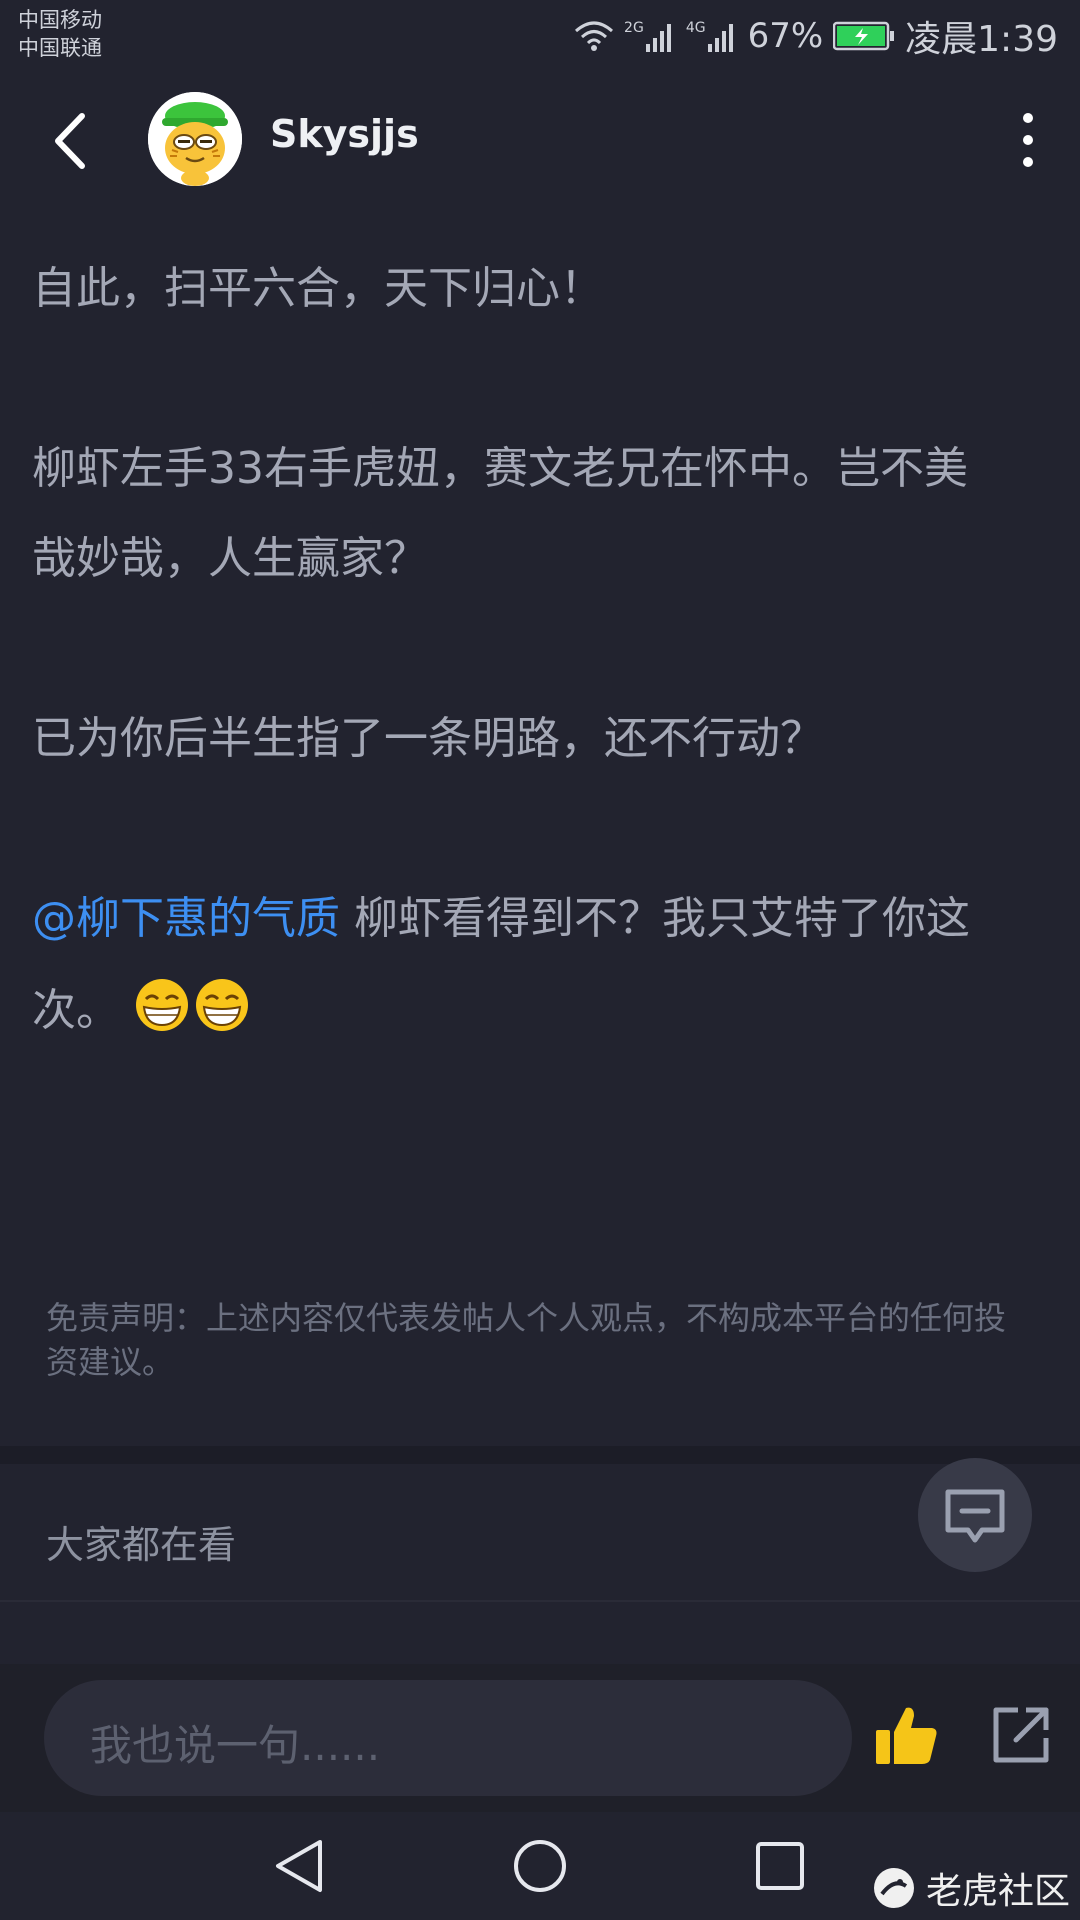 This screenshot has width=1080, height=1920. Describe the element at coordinates (230, 558) in the screenshot. I see `post-line: 哉妙哉，人生赢家？` at that location.